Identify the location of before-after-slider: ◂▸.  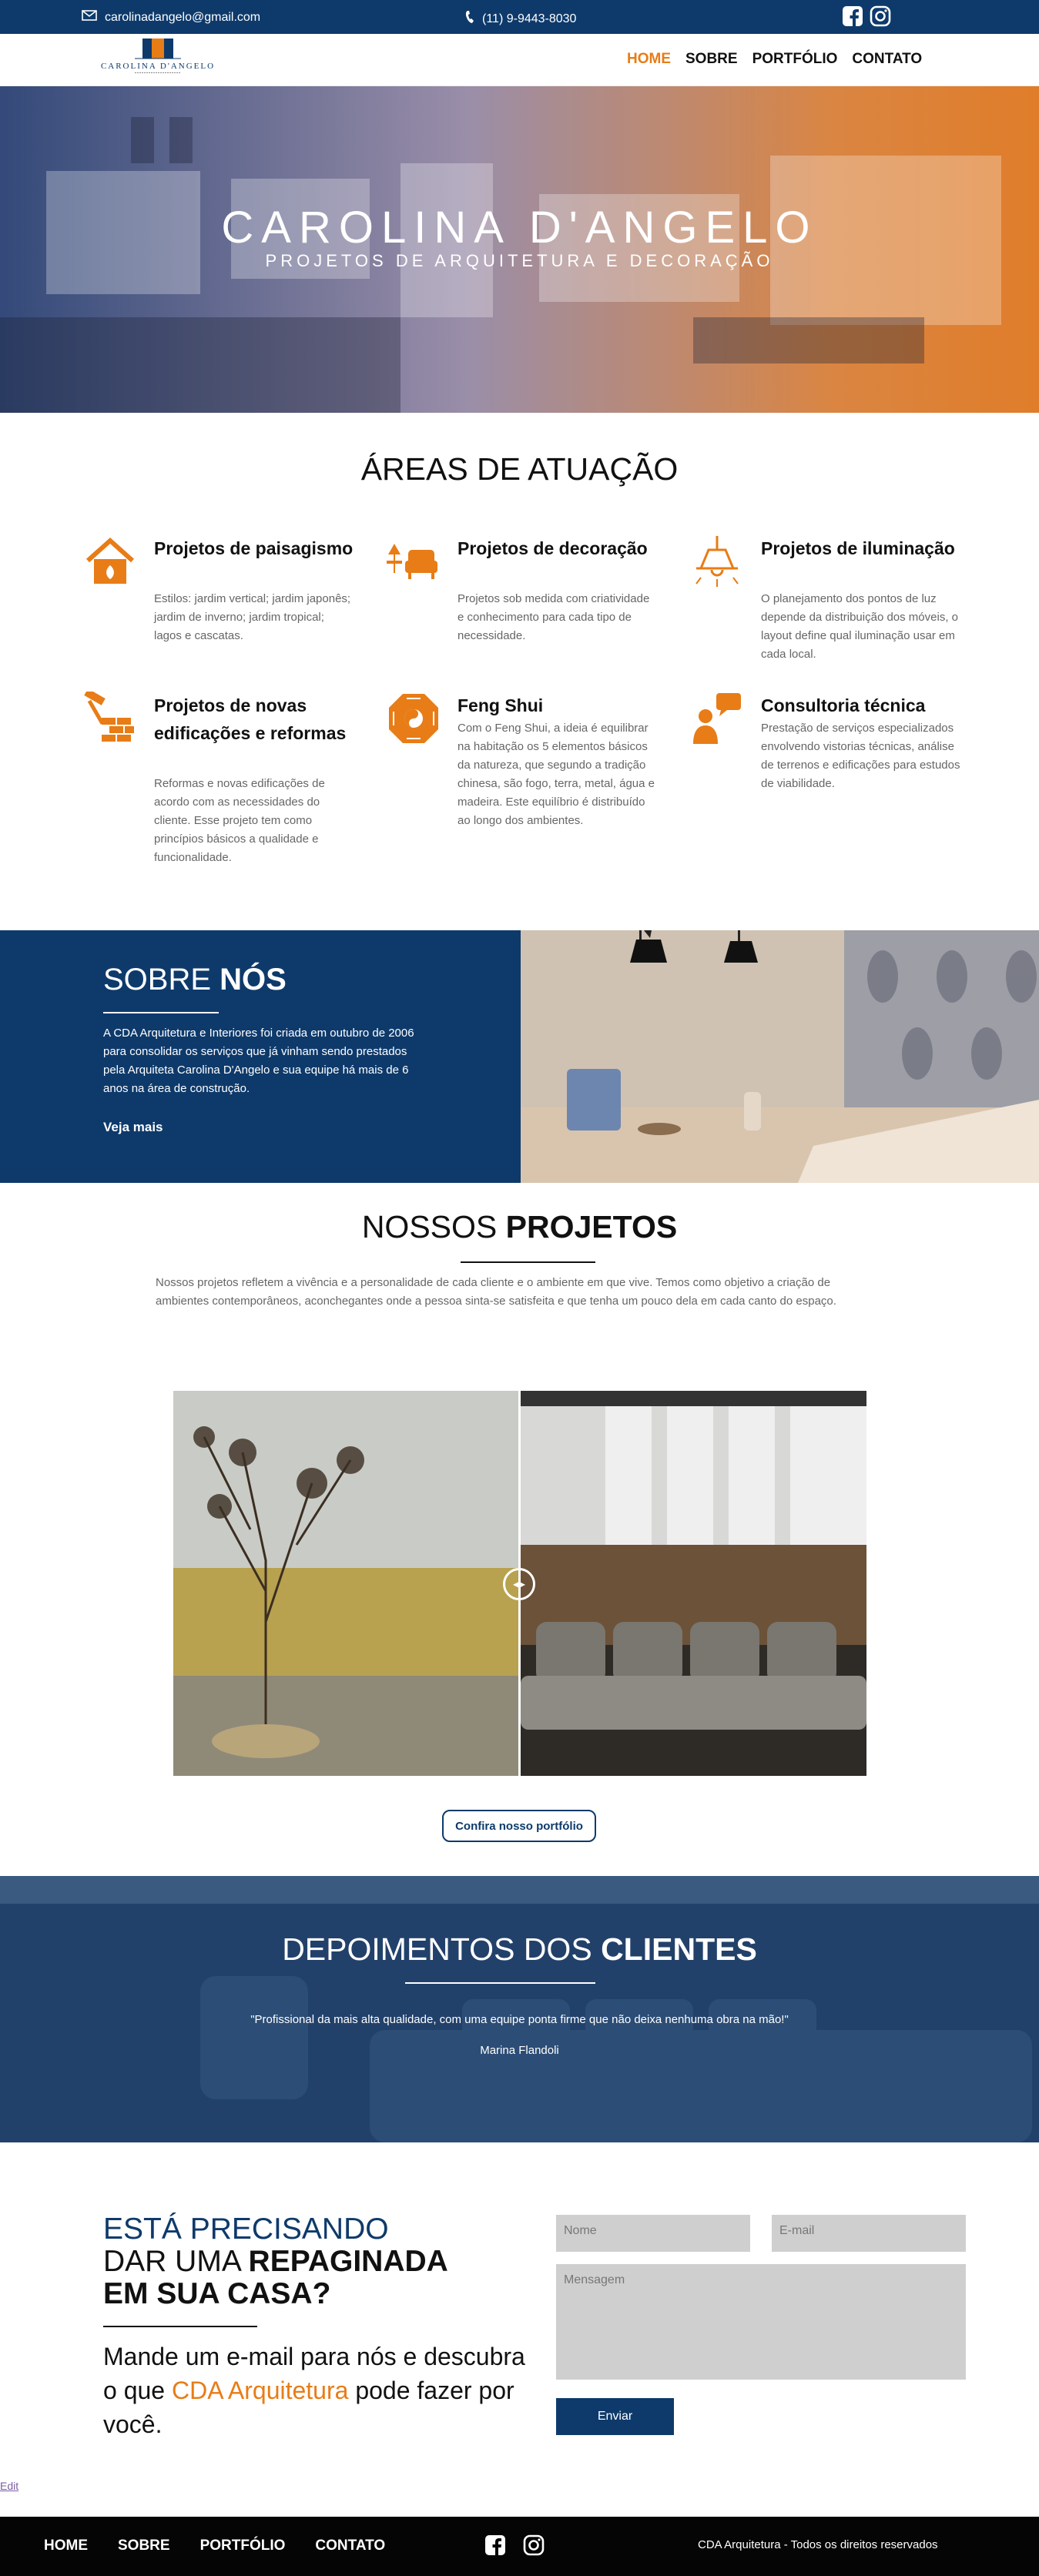
(519, 1584).